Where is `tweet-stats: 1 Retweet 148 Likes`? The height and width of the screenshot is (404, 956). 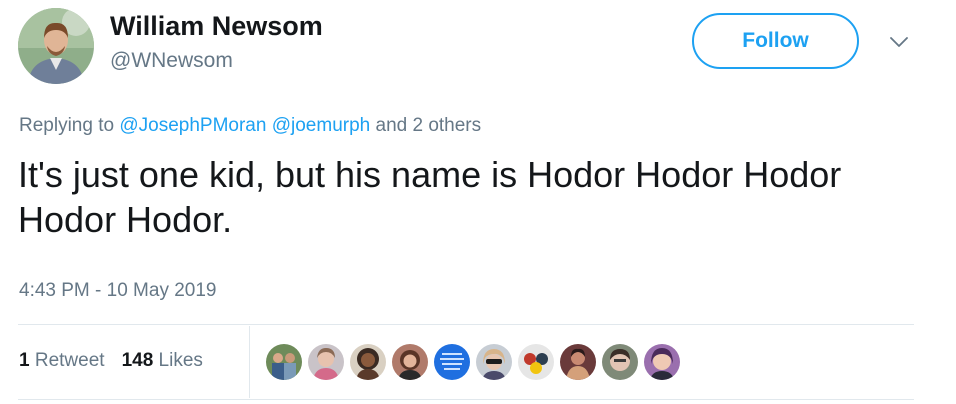
tweet-stats: 1 Retweet 148 Likes is located at coordinates (119, 361).